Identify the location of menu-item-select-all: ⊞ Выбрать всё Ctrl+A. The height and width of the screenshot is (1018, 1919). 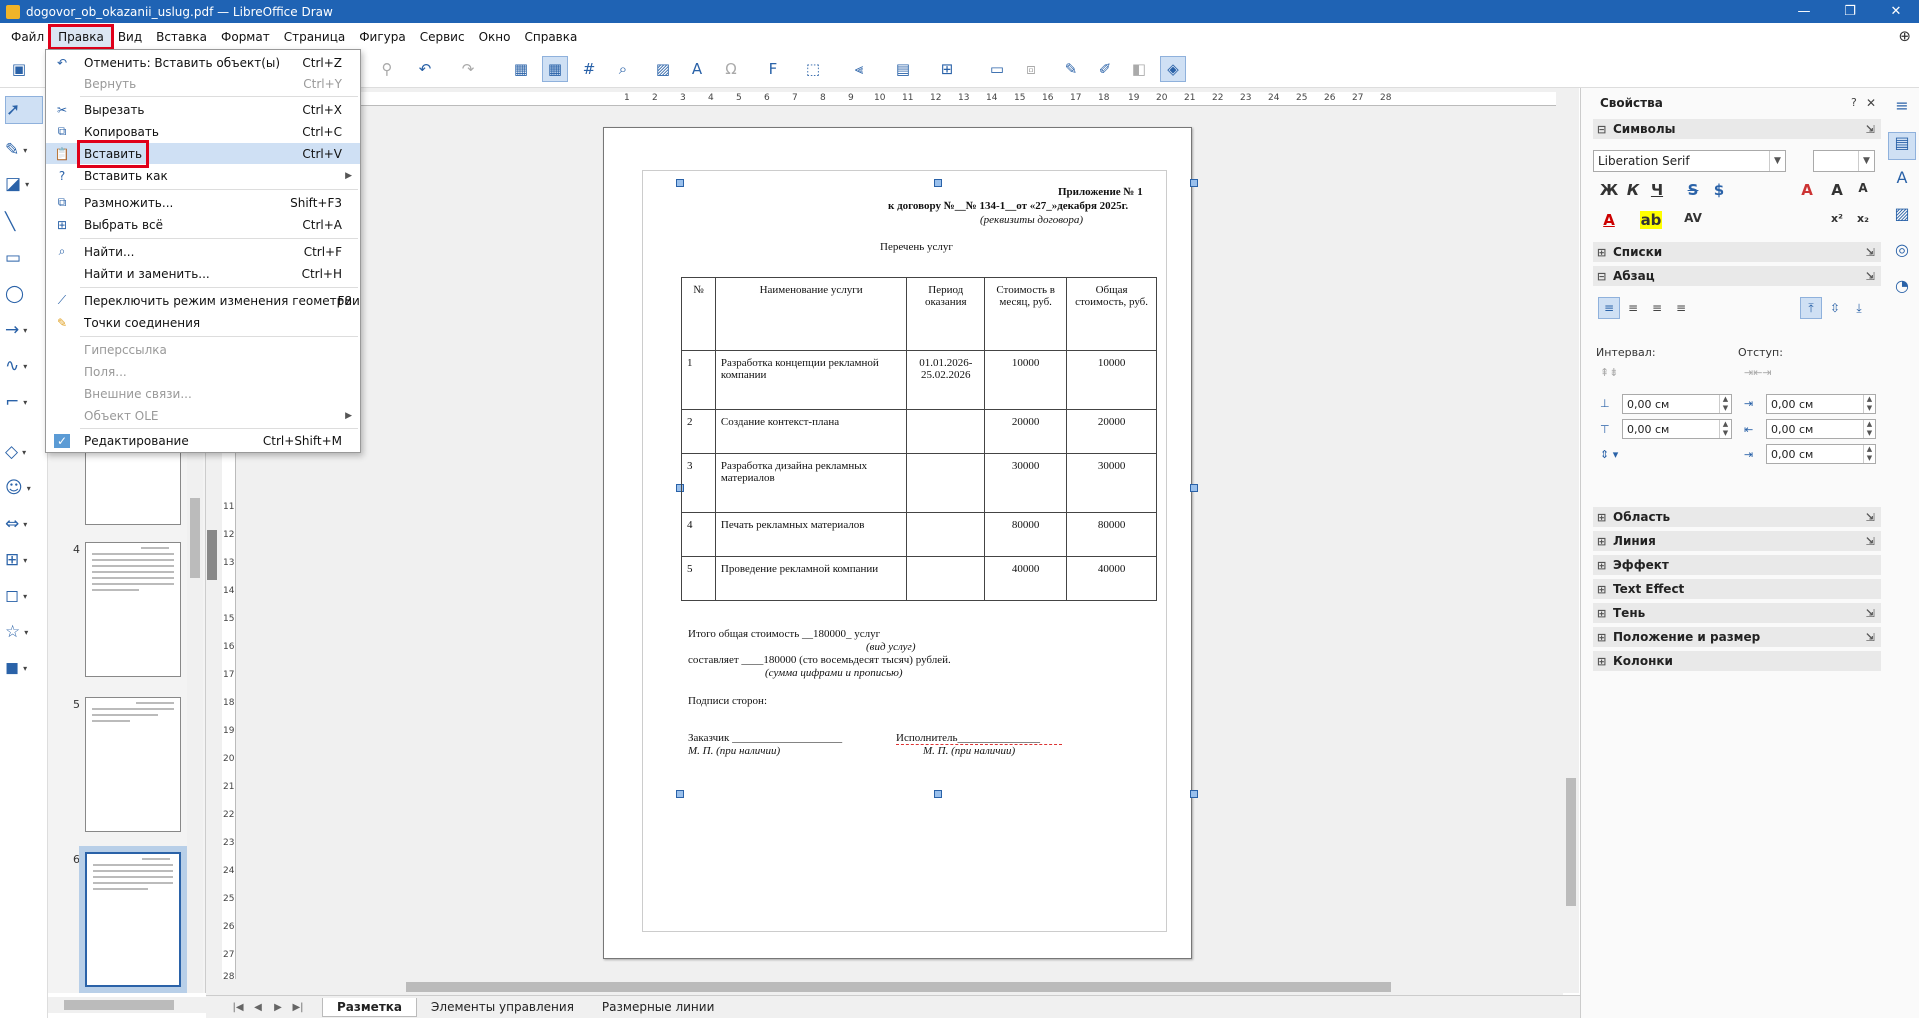
(203, 224).